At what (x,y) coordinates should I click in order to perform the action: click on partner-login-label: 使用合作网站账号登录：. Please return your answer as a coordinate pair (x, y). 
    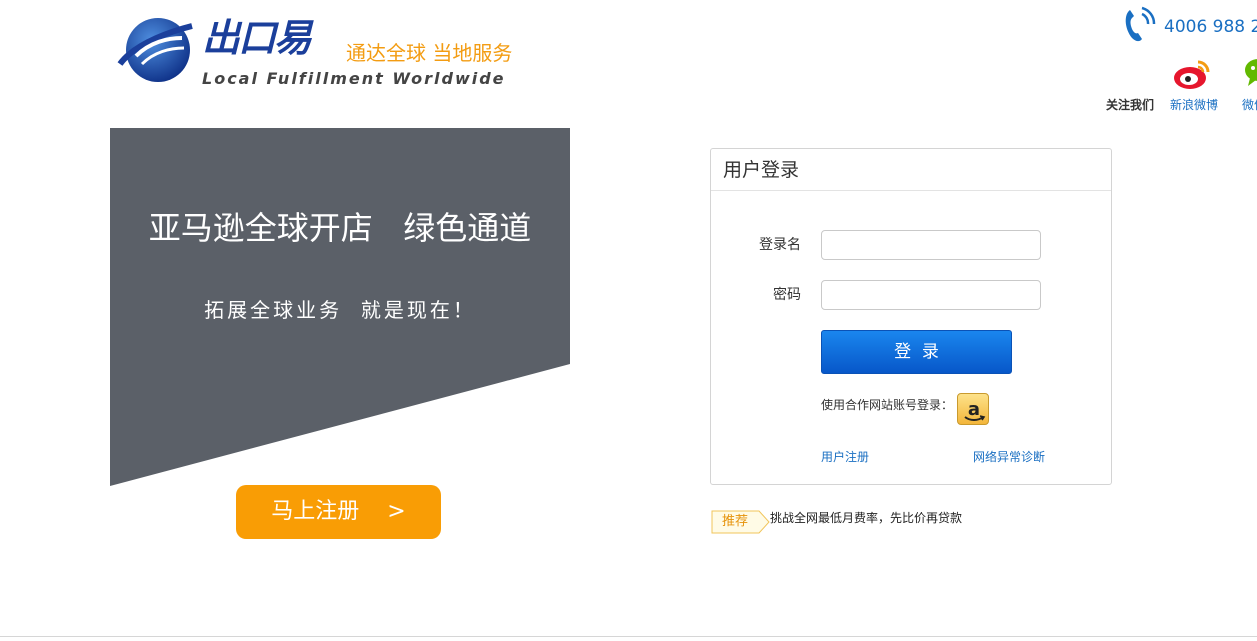
    Looking at the image, I should click on (887, 405).